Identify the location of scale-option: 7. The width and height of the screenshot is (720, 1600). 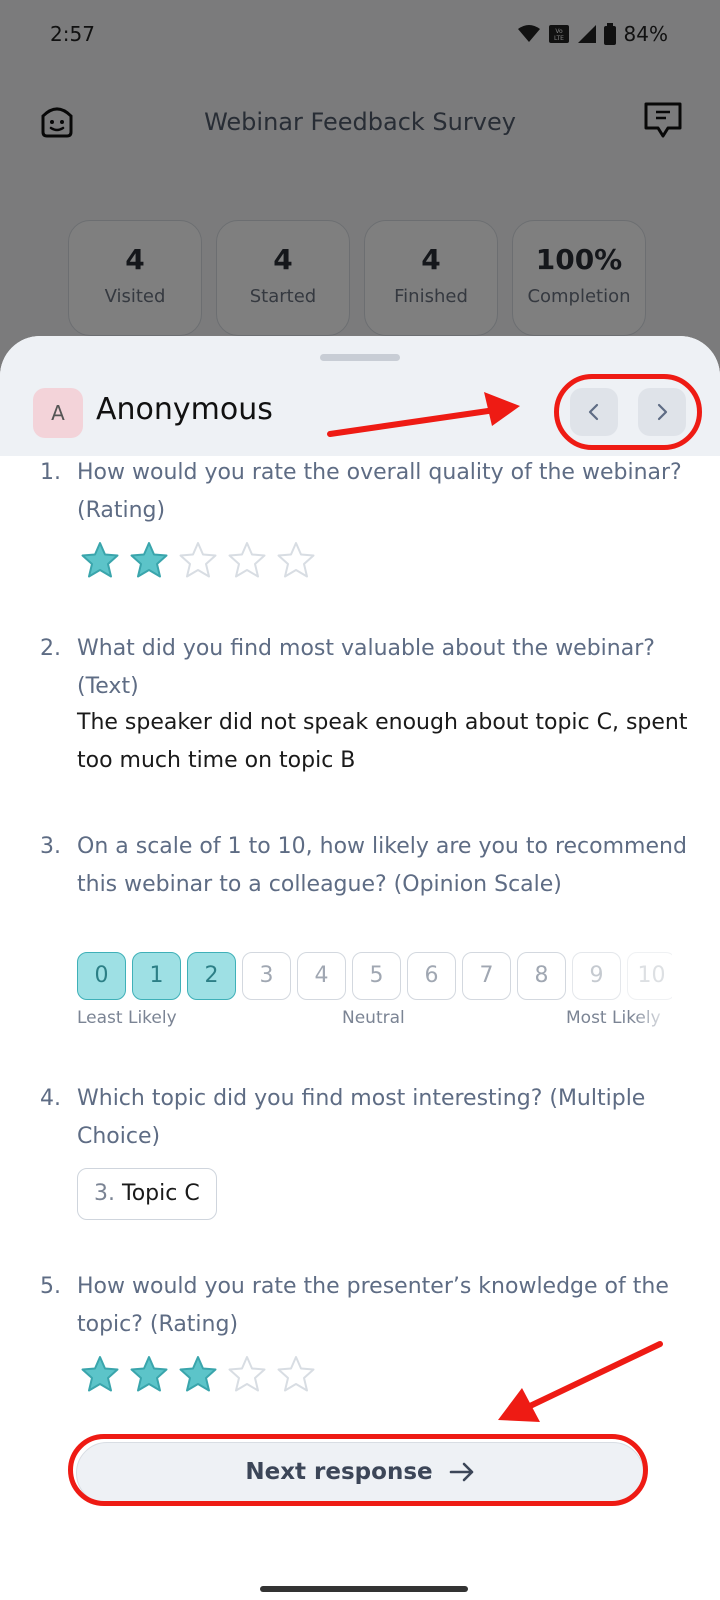
(486, 976).